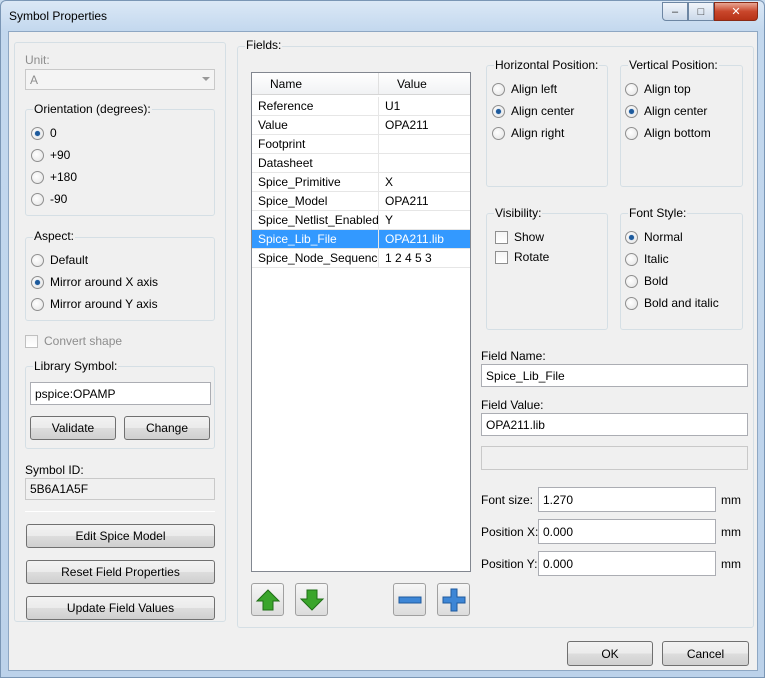  Describe the element at coordinates (49, 199) in the screenshot. I see `orientation-option-minus90: -90` at that location.